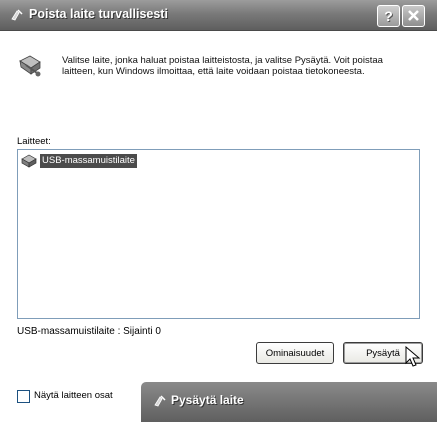 The height and width of the screenshot is (447, 437). I want to click on popup-title: Pysäytä laite, so click(207, 400).